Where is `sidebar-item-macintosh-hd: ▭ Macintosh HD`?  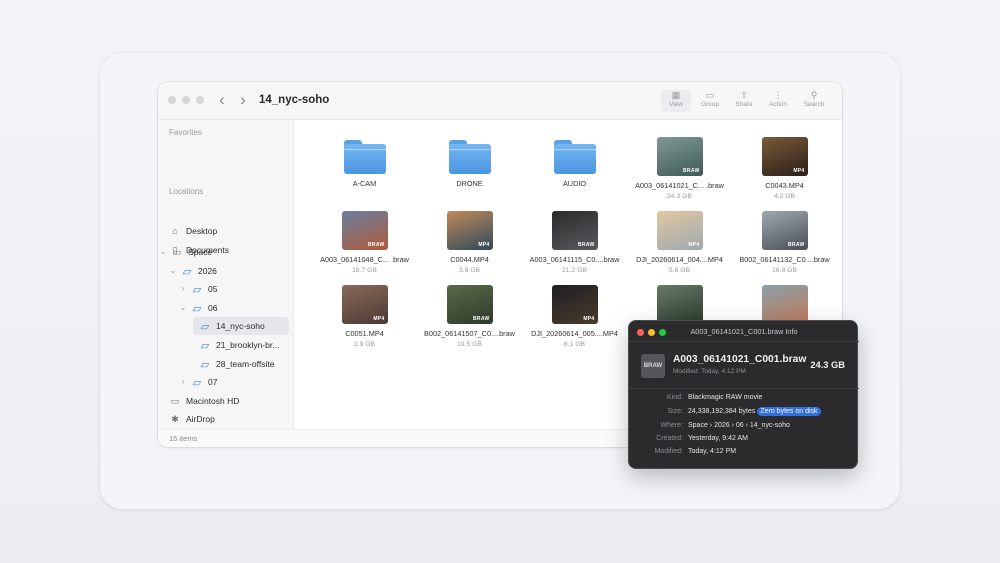
sidebar-item-macintosh-hd: ▭ Macintosh HD is located at coordinates (228, 401).